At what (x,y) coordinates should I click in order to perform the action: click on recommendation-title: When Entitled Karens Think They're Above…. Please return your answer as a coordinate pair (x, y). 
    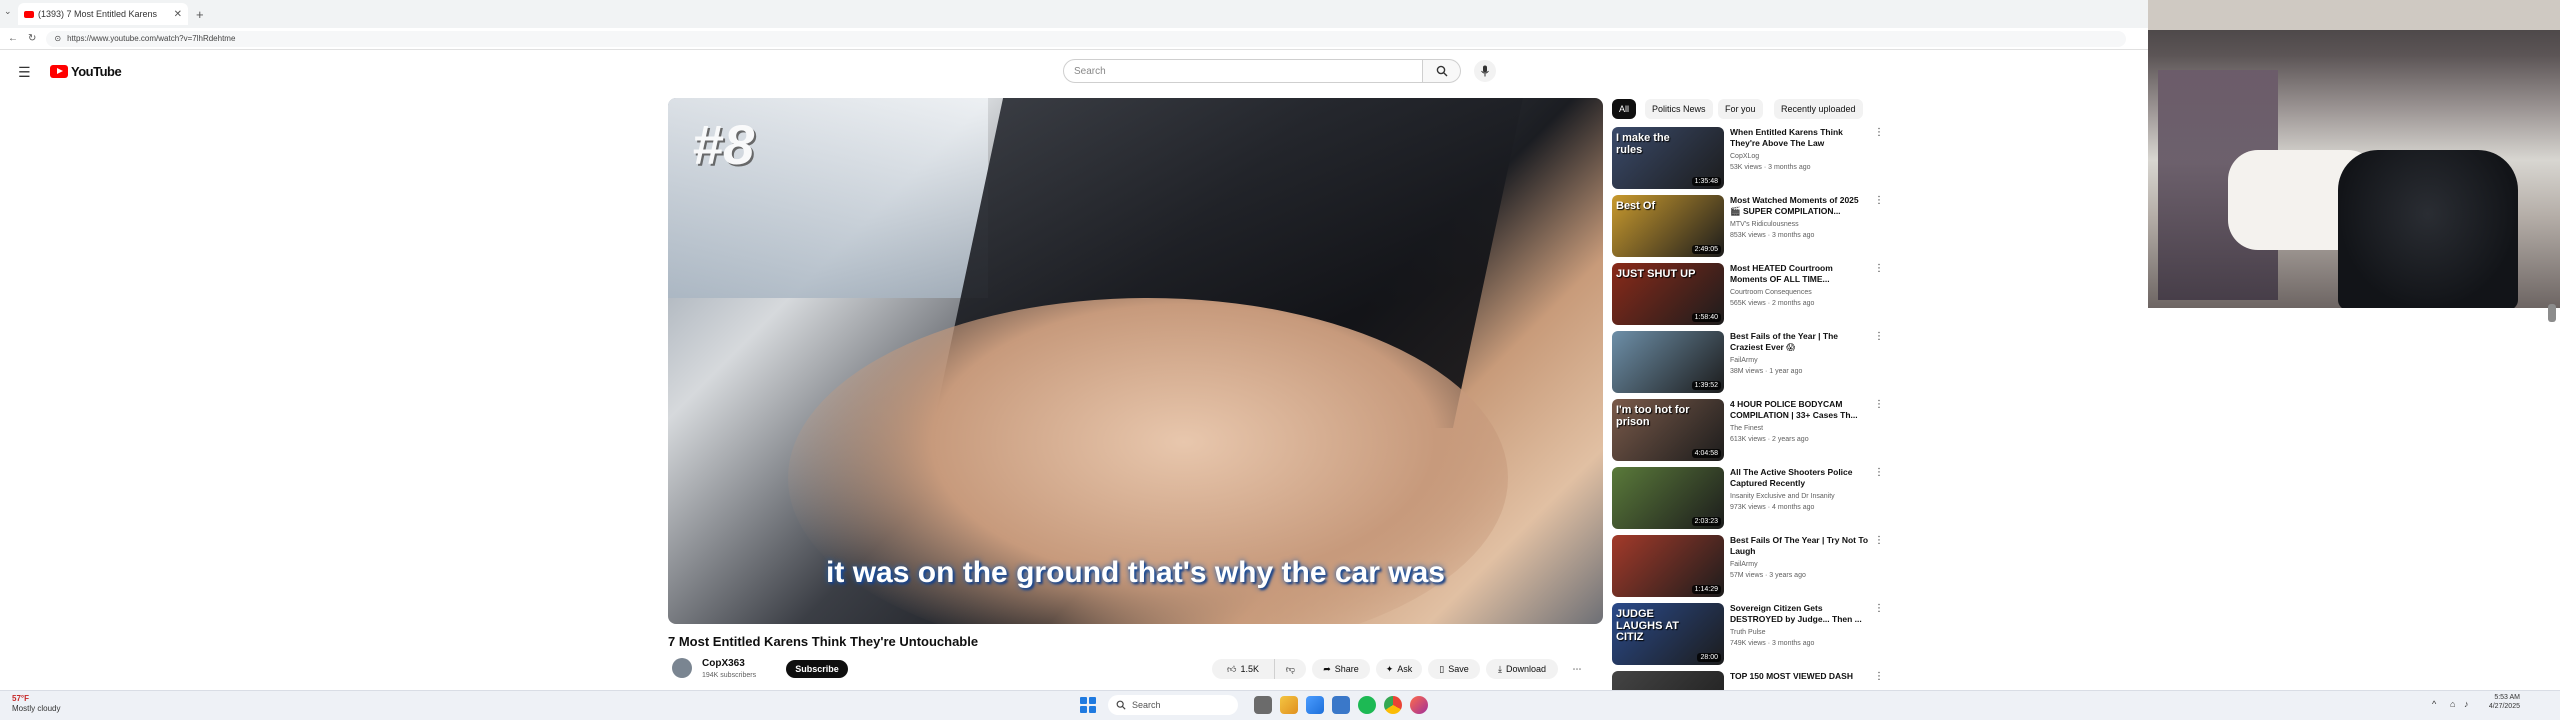
    Looking at the image, I should click on (1800, 138).